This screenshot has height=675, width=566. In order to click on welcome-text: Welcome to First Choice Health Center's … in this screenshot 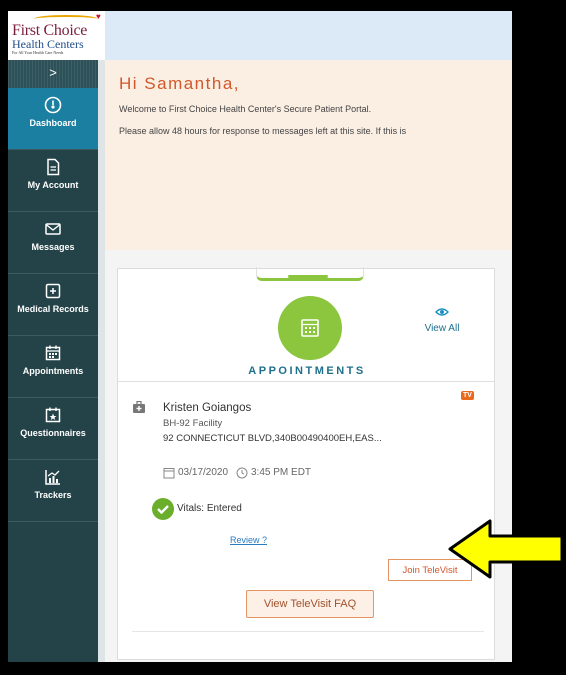, I will do `click(245, 109)`.